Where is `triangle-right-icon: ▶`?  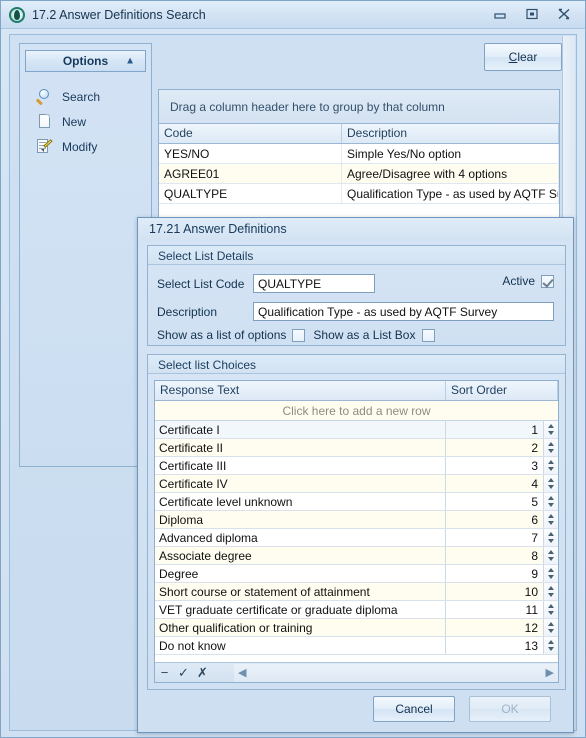
triangle-right-icon: ▶ is located at coordinates (550, 672).